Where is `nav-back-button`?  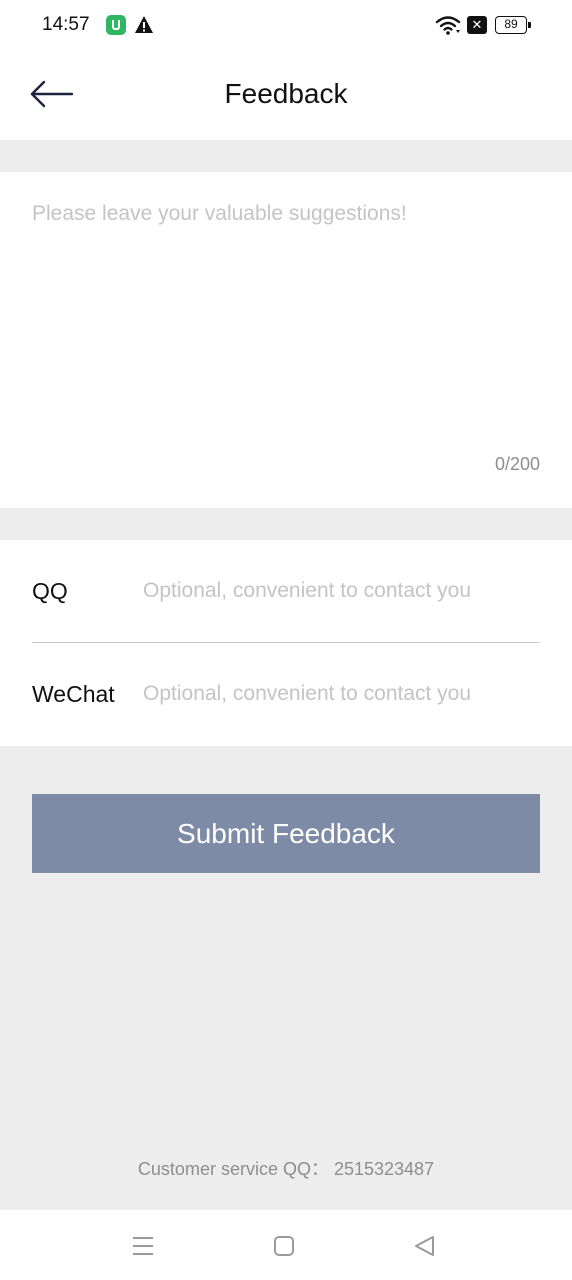 nav-back-button is located at coordinates (425, 1246).